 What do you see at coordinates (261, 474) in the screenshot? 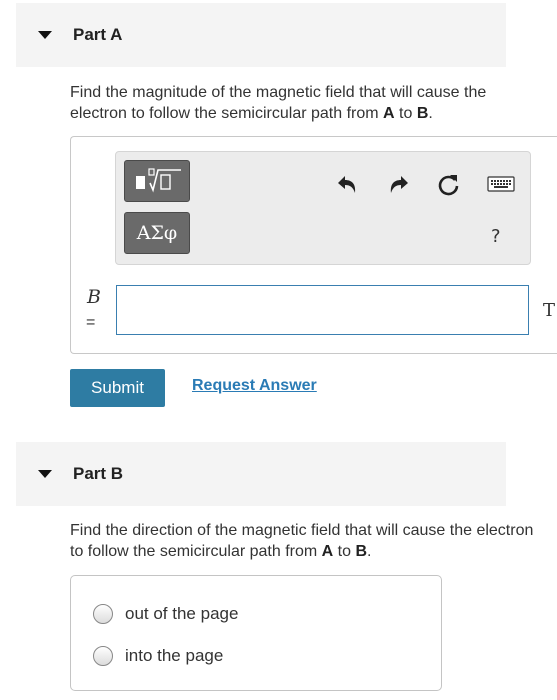
I see `part-b-header: Part B` at bounding box center [261, 474].